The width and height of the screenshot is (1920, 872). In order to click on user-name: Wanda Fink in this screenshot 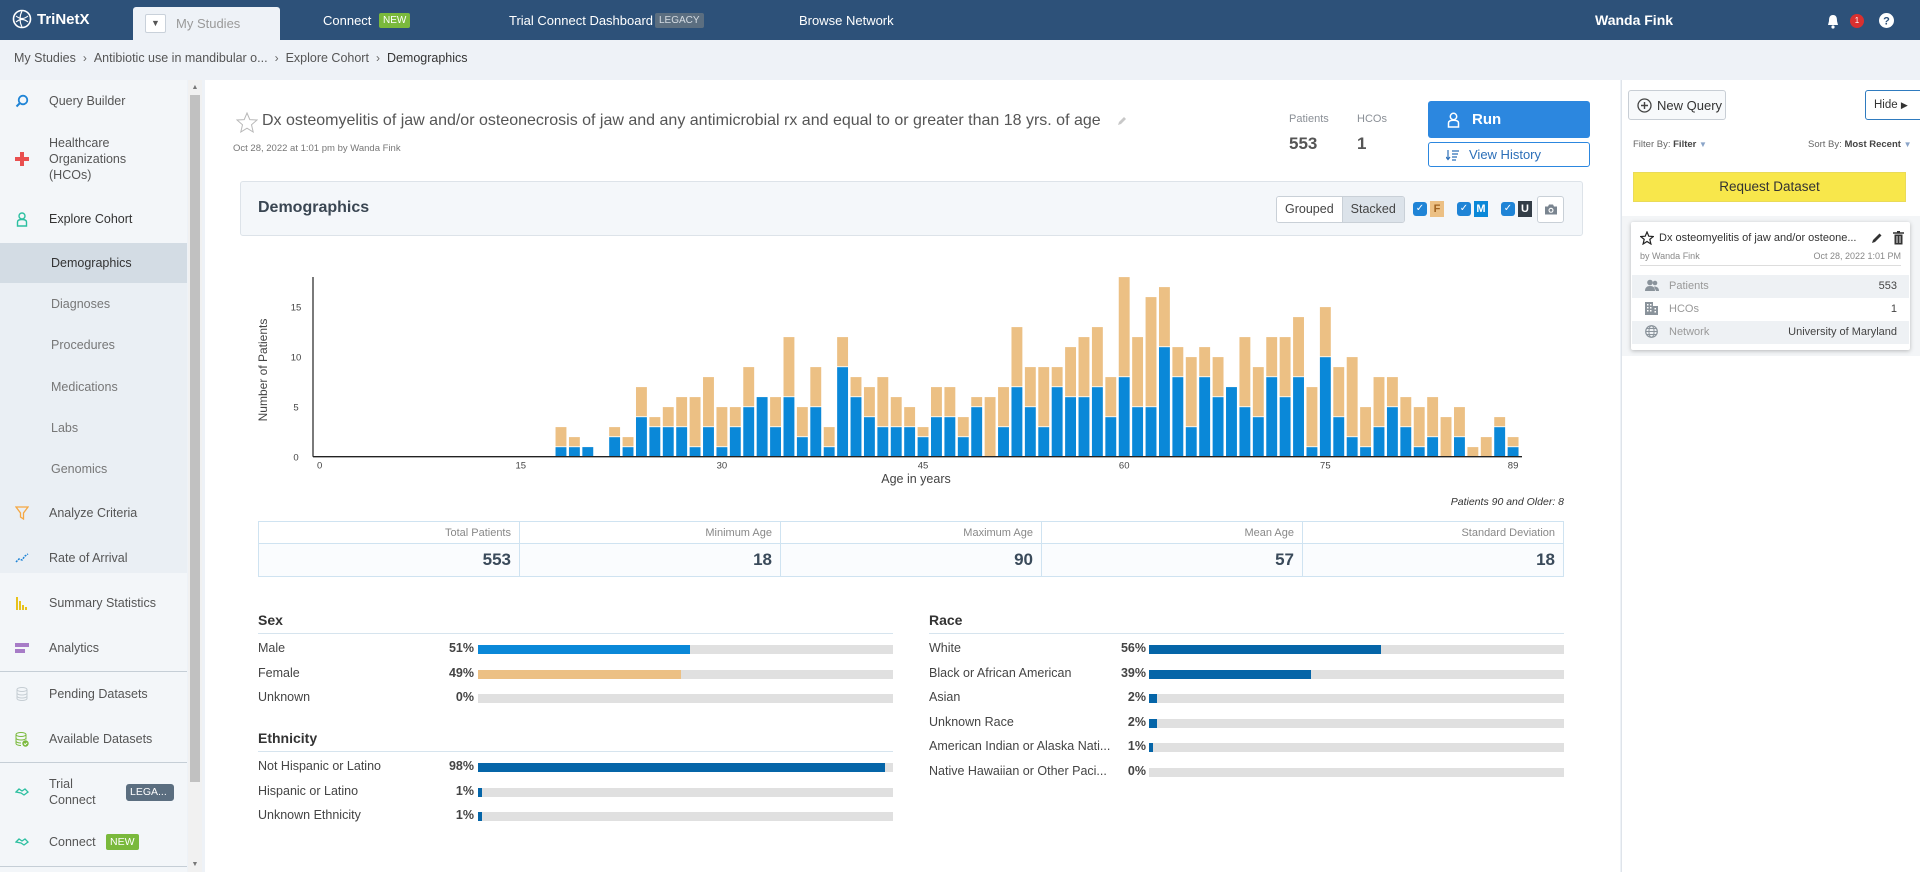, I will do `click(1634, 20)`.